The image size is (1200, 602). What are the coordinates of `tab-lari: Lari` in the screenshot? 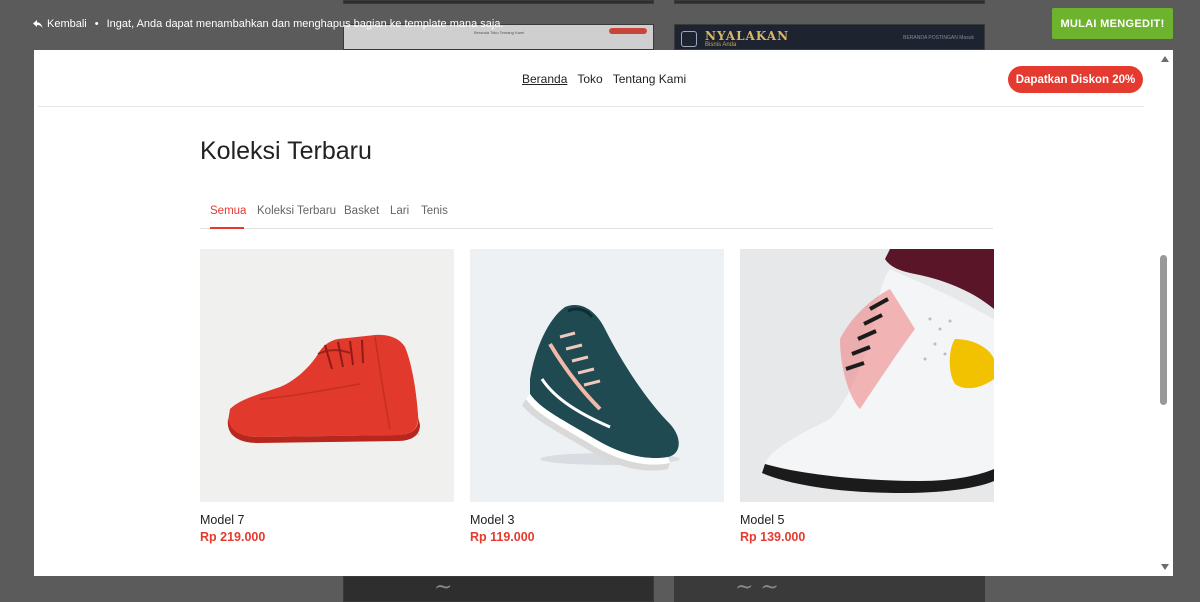 It's located at (399, 211).